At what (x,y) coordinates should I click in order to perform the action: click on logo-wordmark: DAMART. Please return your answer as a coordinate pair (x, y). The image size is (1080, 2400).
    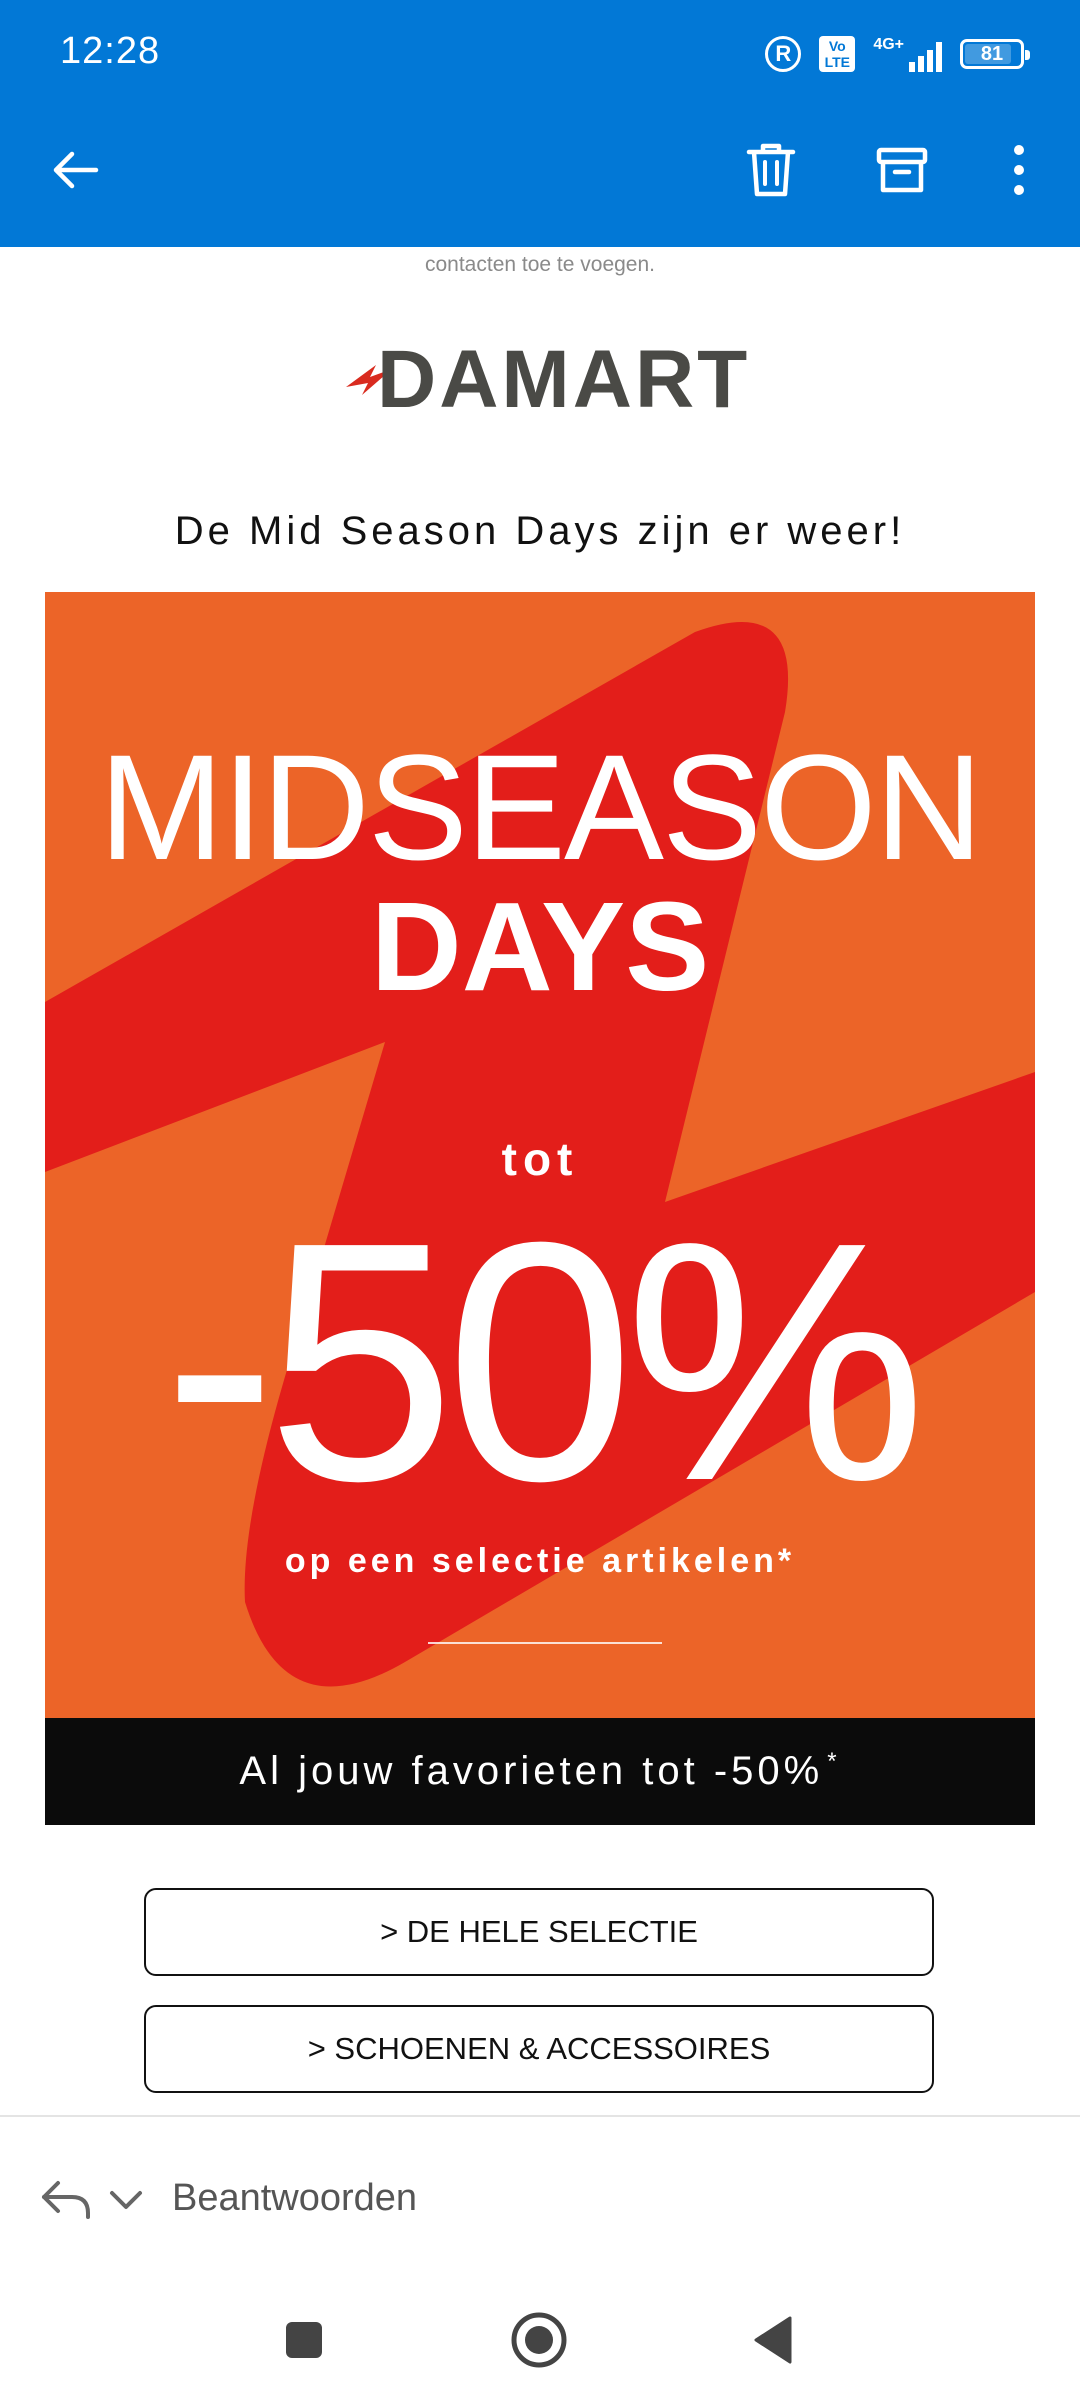
    Looking at the image, I should click on (564, 379).